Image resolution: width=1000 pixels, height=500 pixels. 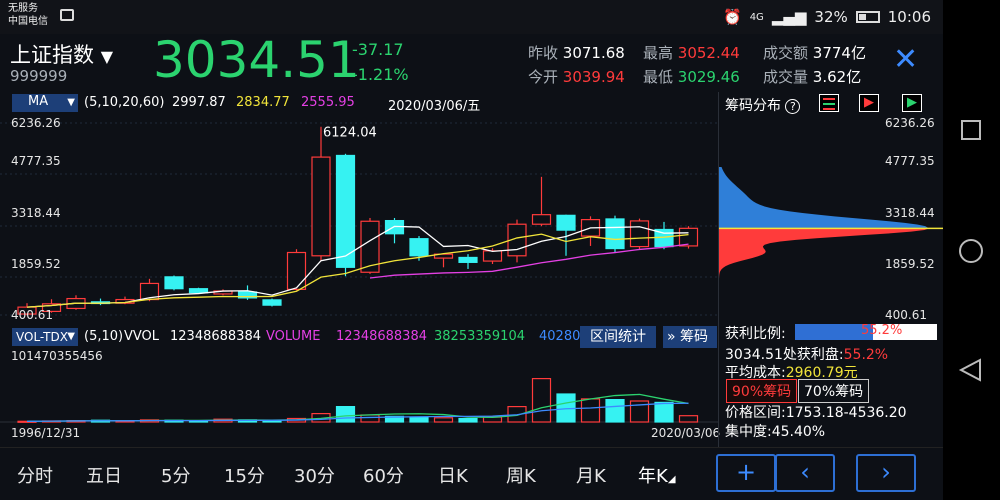 What do you see at coordinates (653, 476) in the screenshot?
I see `period-tab-year-label: 年K` at bounding box center [653, 476].